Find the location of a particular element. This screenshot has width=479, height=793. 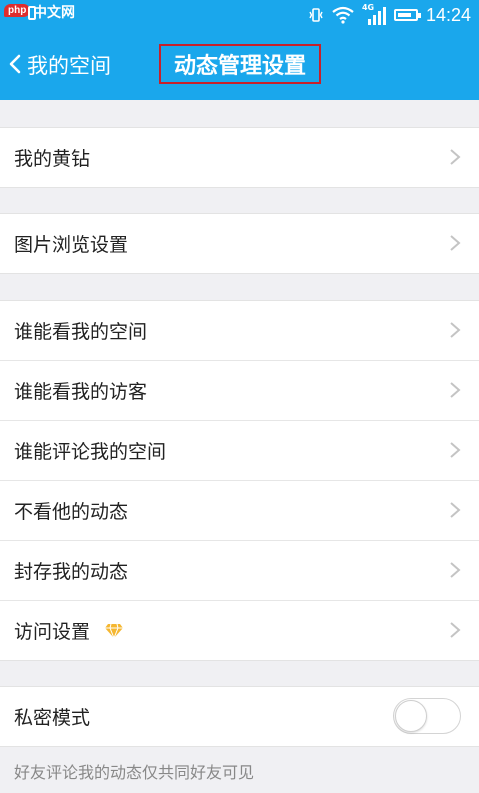

list-item-label: 谁能看我的空间 is located at coordinates (81, 332).